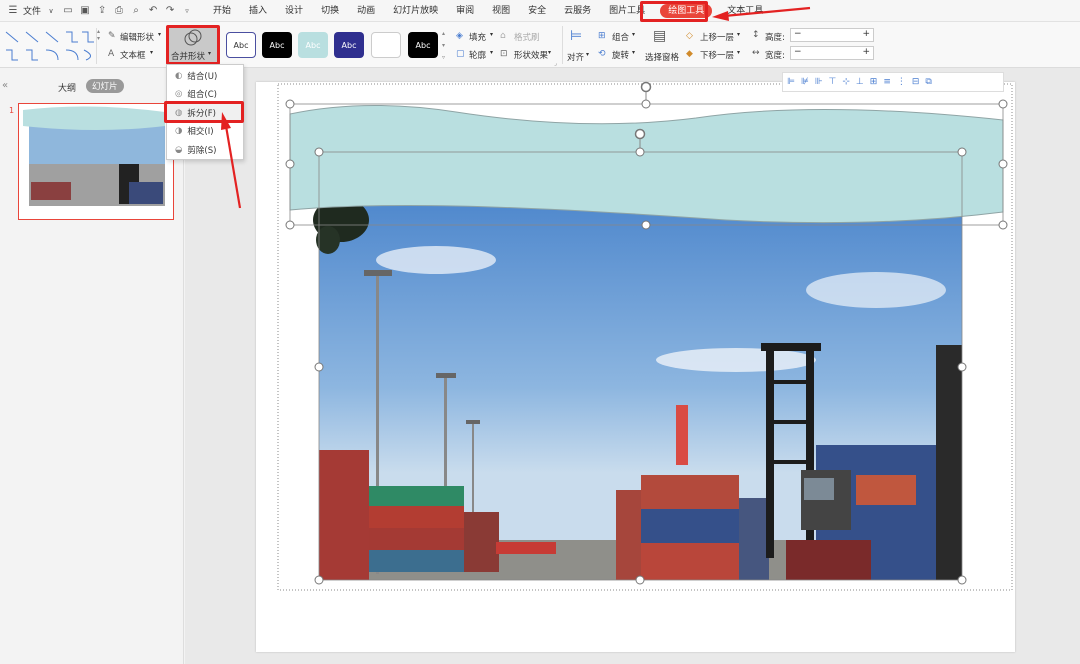 This screenshot has width=1080, height=664. Describe the element at coordinates (901, 82) in the screenshot. I see `distribute-spacing-icon: ⋮` at that location.